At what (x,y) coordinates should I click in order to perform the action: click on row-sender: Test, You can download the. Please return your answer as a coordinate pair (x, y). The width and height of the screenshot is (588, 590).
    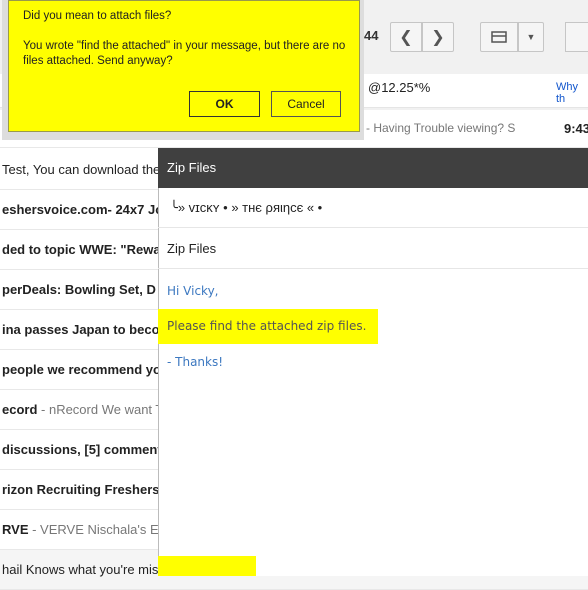
    Looking at the image, I should click on (81, 169).